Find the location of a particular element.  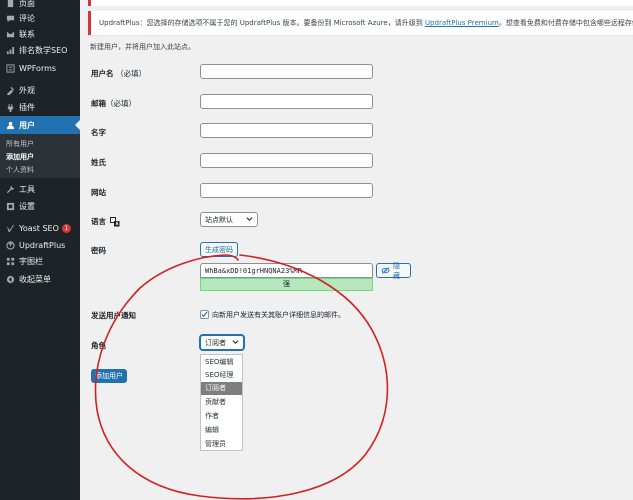

submenu-add-user: 添加用户 is located at coordinates (20, 157).